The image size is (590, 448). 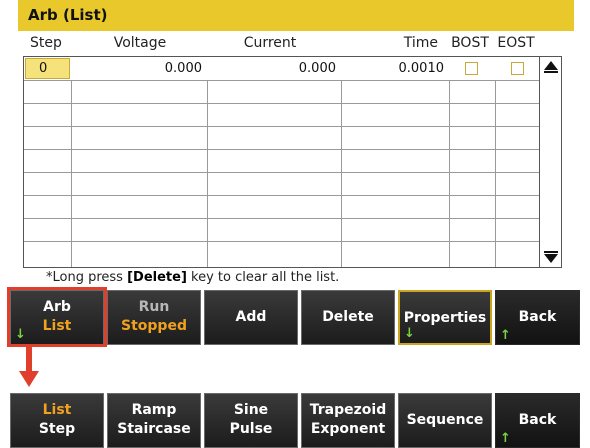 What do you see at coordinates (420, 43) in the screenshot?
I see `col-header-time: Time` at bounding box center [420, 43].